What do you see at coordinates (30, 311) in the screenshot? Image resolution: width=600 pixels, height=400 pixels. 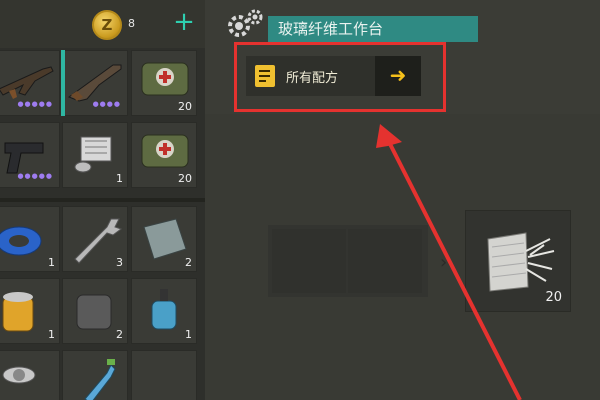 I see `inventory-slot-oil-filter: 1` at bounding box center [30, 311].